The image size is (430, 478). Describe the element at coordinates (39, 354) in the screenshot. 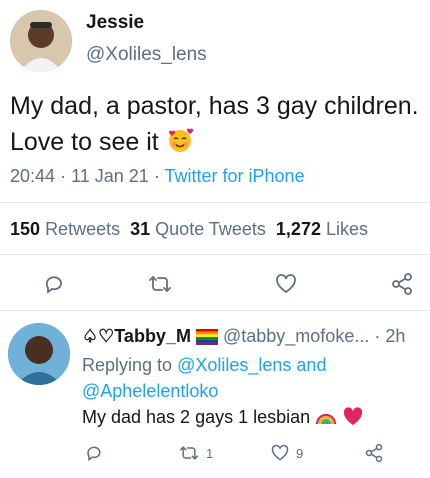

I see `reply-author-avatar` at that location.